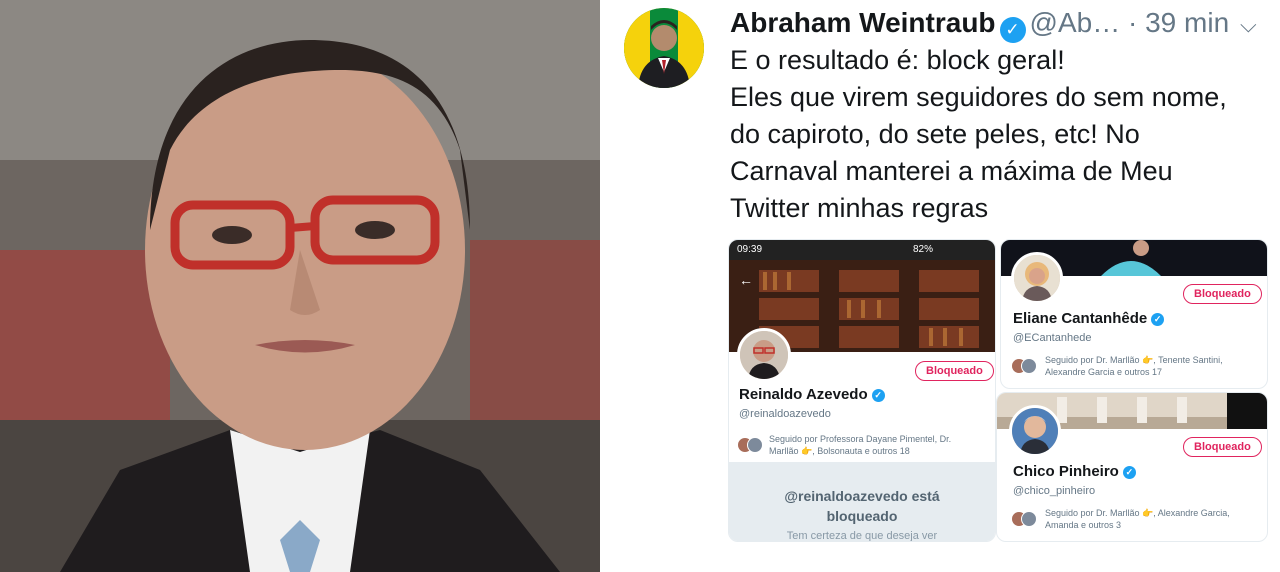 This screenshot has height=572, width=1280. I want to click on blocked-notice-title: @reinaldoazevedo está bloqueado, so click(862, 506).